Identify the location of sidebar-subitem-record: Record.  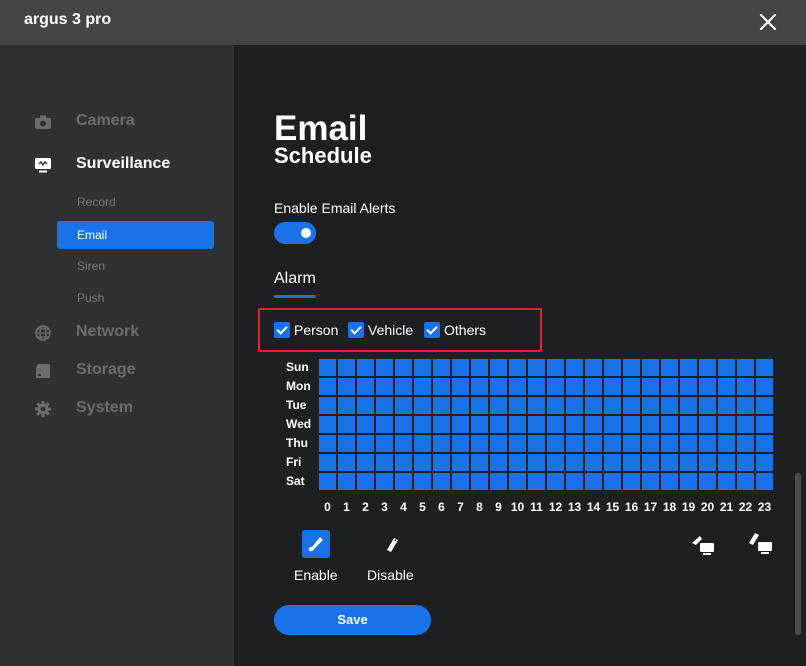
(135, 202).